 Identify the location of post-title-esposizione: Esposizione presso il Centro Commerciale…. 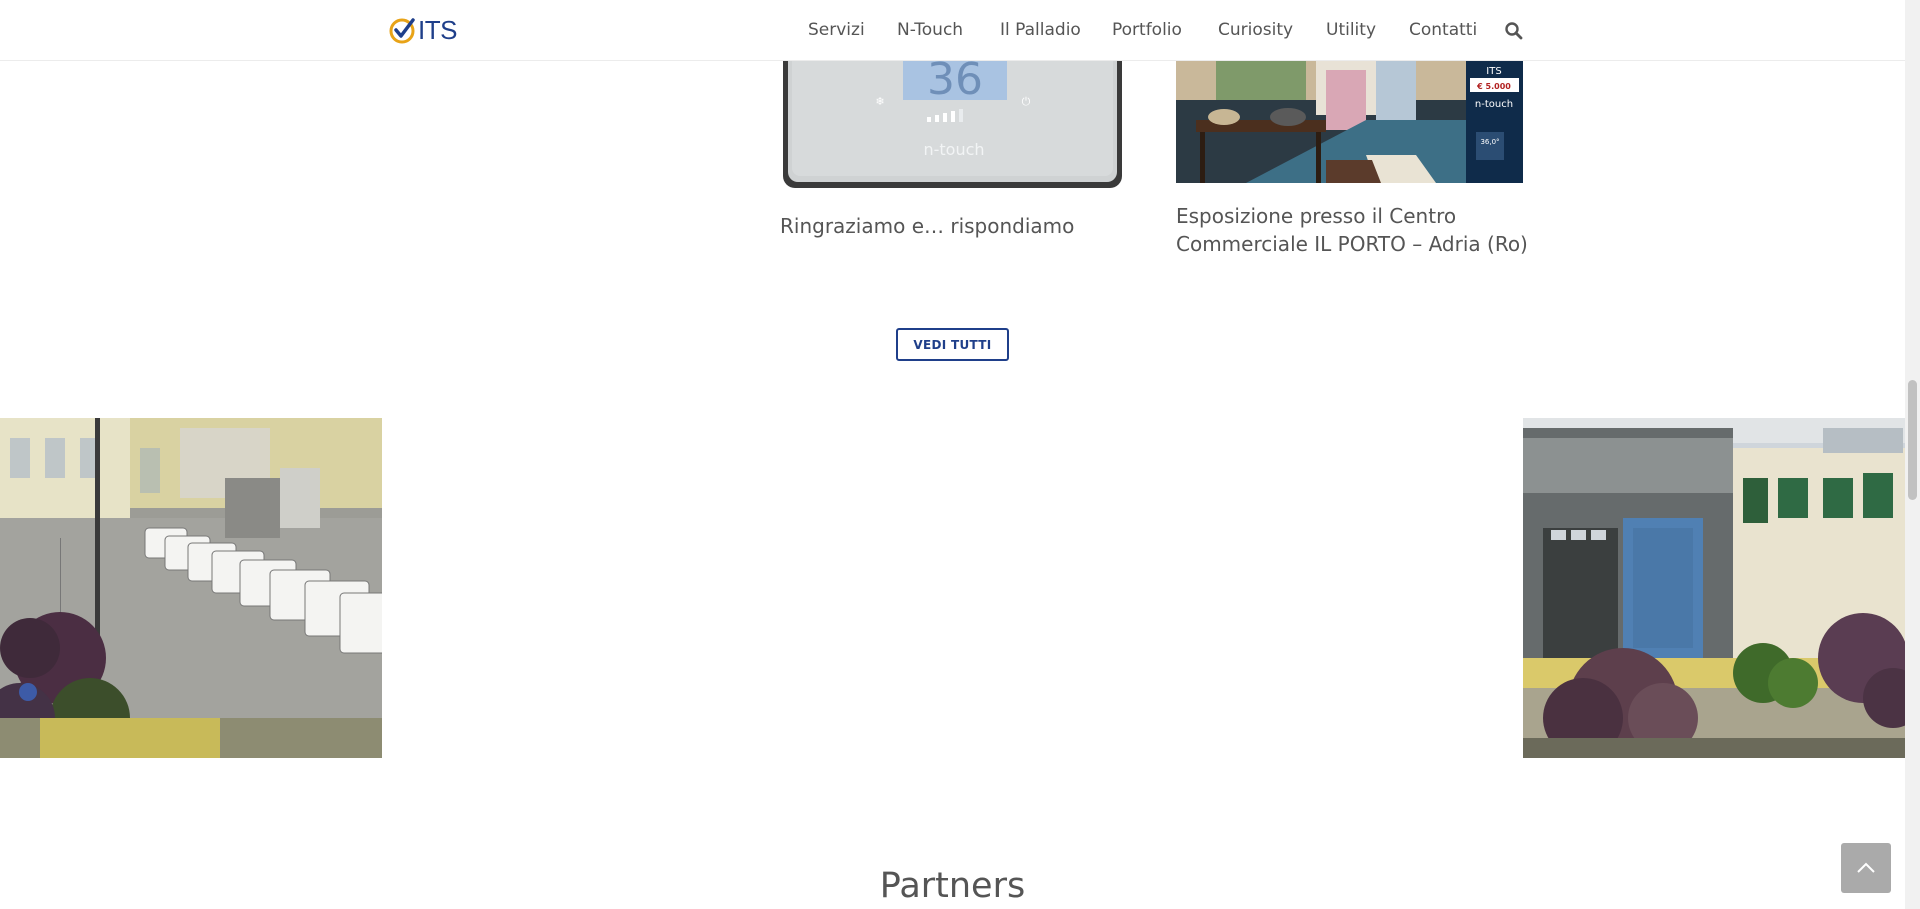
(1352, 230).